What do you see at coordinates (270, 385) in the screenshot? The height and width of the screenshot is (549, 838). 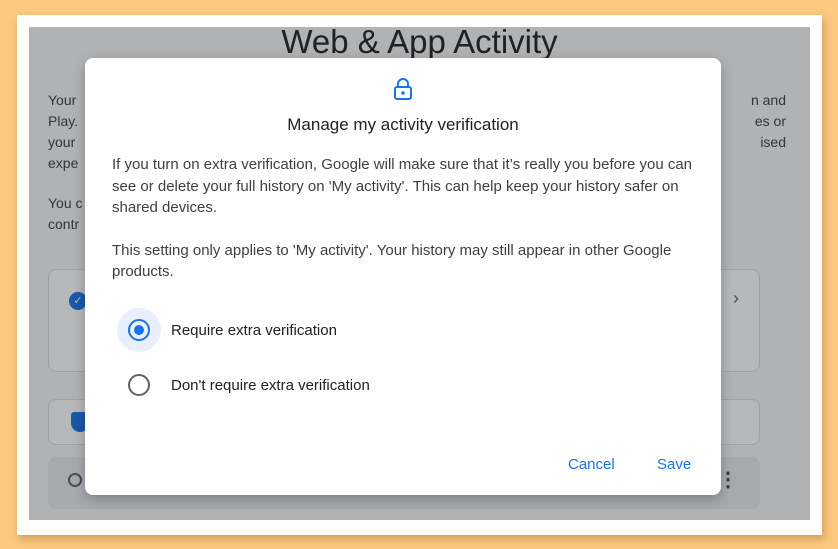 I see `radio-label-dont-require: Don't require extra verification` at bounding box center [270, 385].